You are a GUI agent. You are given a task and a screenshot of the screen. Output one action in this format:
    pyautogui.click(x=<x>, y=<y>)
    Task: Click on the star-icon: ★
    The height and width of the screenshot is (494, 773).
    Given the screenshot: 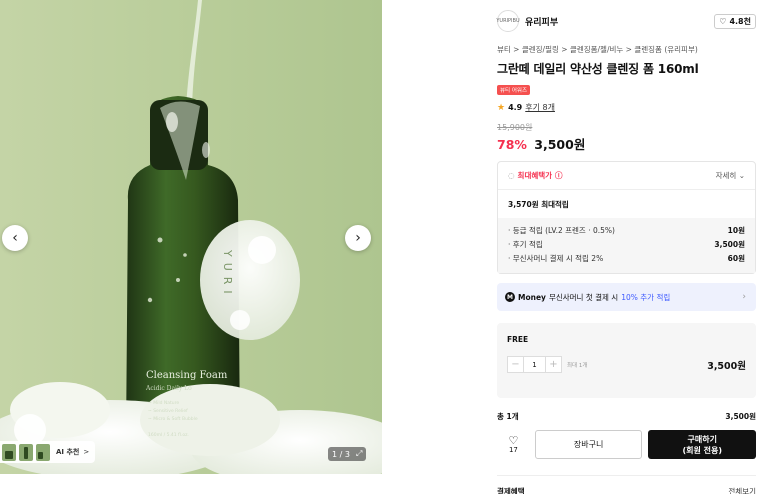 What is the action you would take?
    pyautogui.click(x=501, y=107)
    